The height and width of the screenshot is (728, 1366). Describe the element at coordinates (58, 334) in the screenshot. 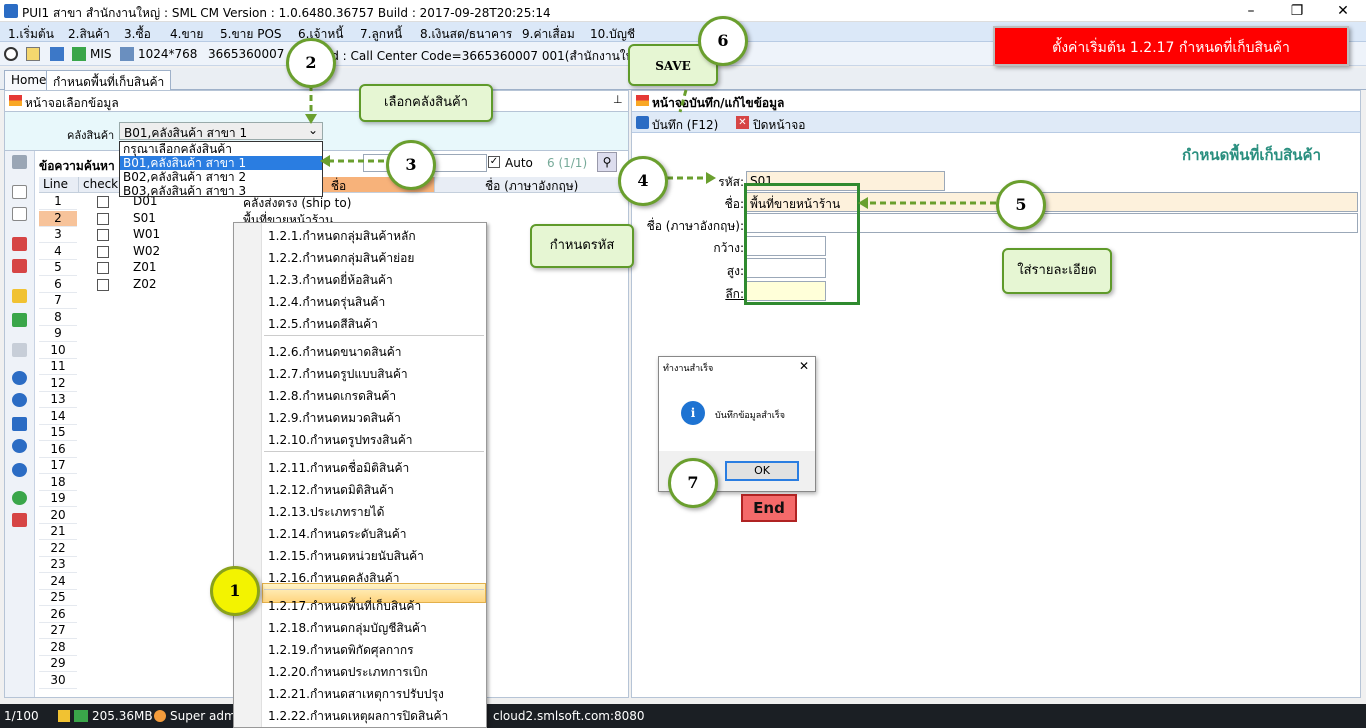

I see `row-line-number: 9` at that location.